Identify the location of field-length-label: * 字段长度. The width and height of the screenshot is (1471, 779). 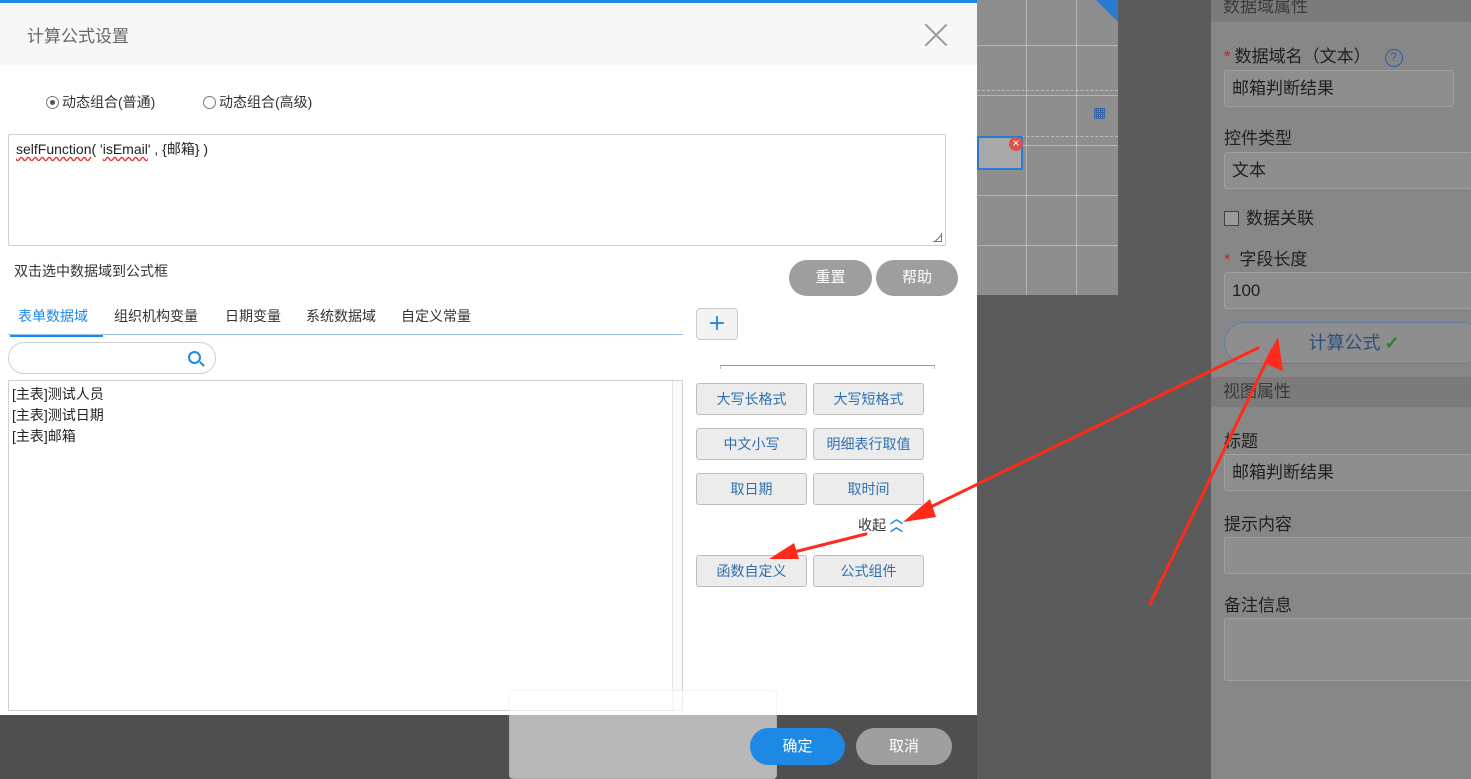
(1266, 259).